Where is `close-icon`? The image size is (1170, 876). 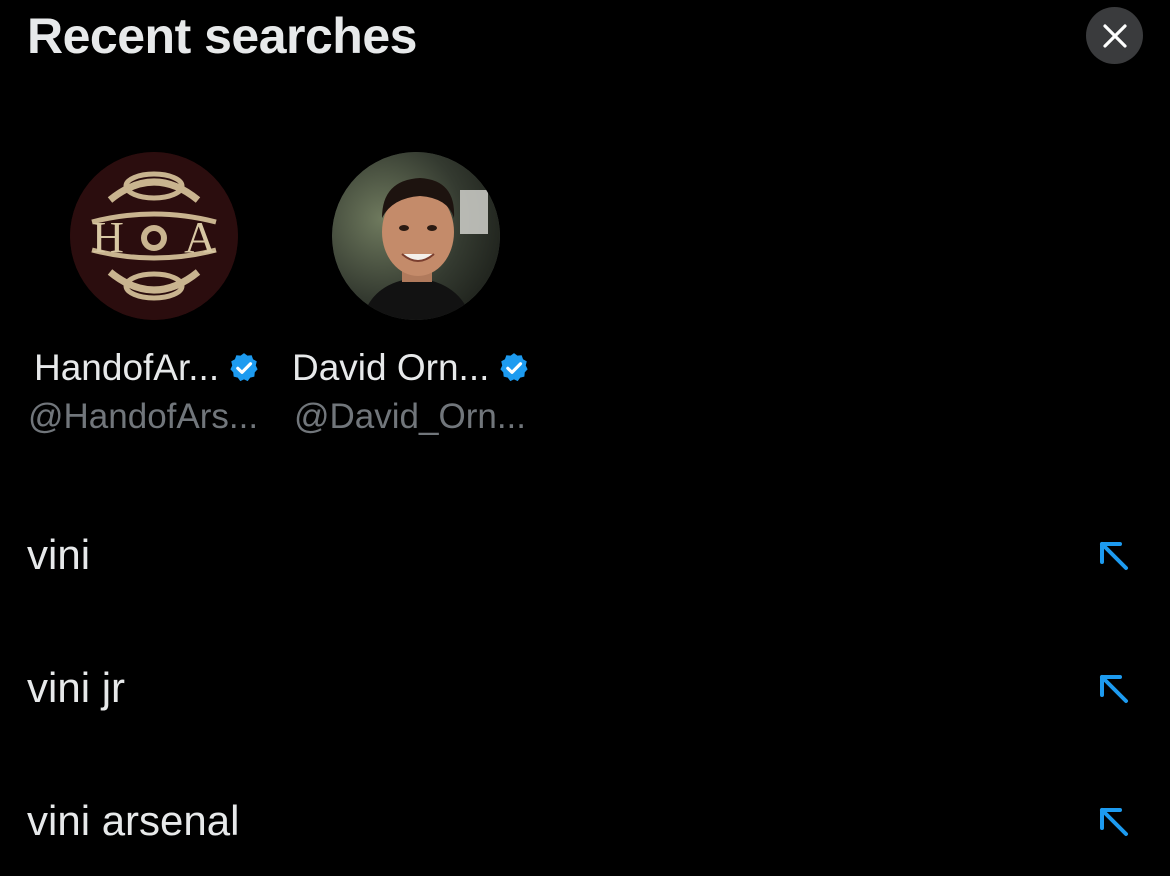
close-icon is located at coordinates (1114, 35).